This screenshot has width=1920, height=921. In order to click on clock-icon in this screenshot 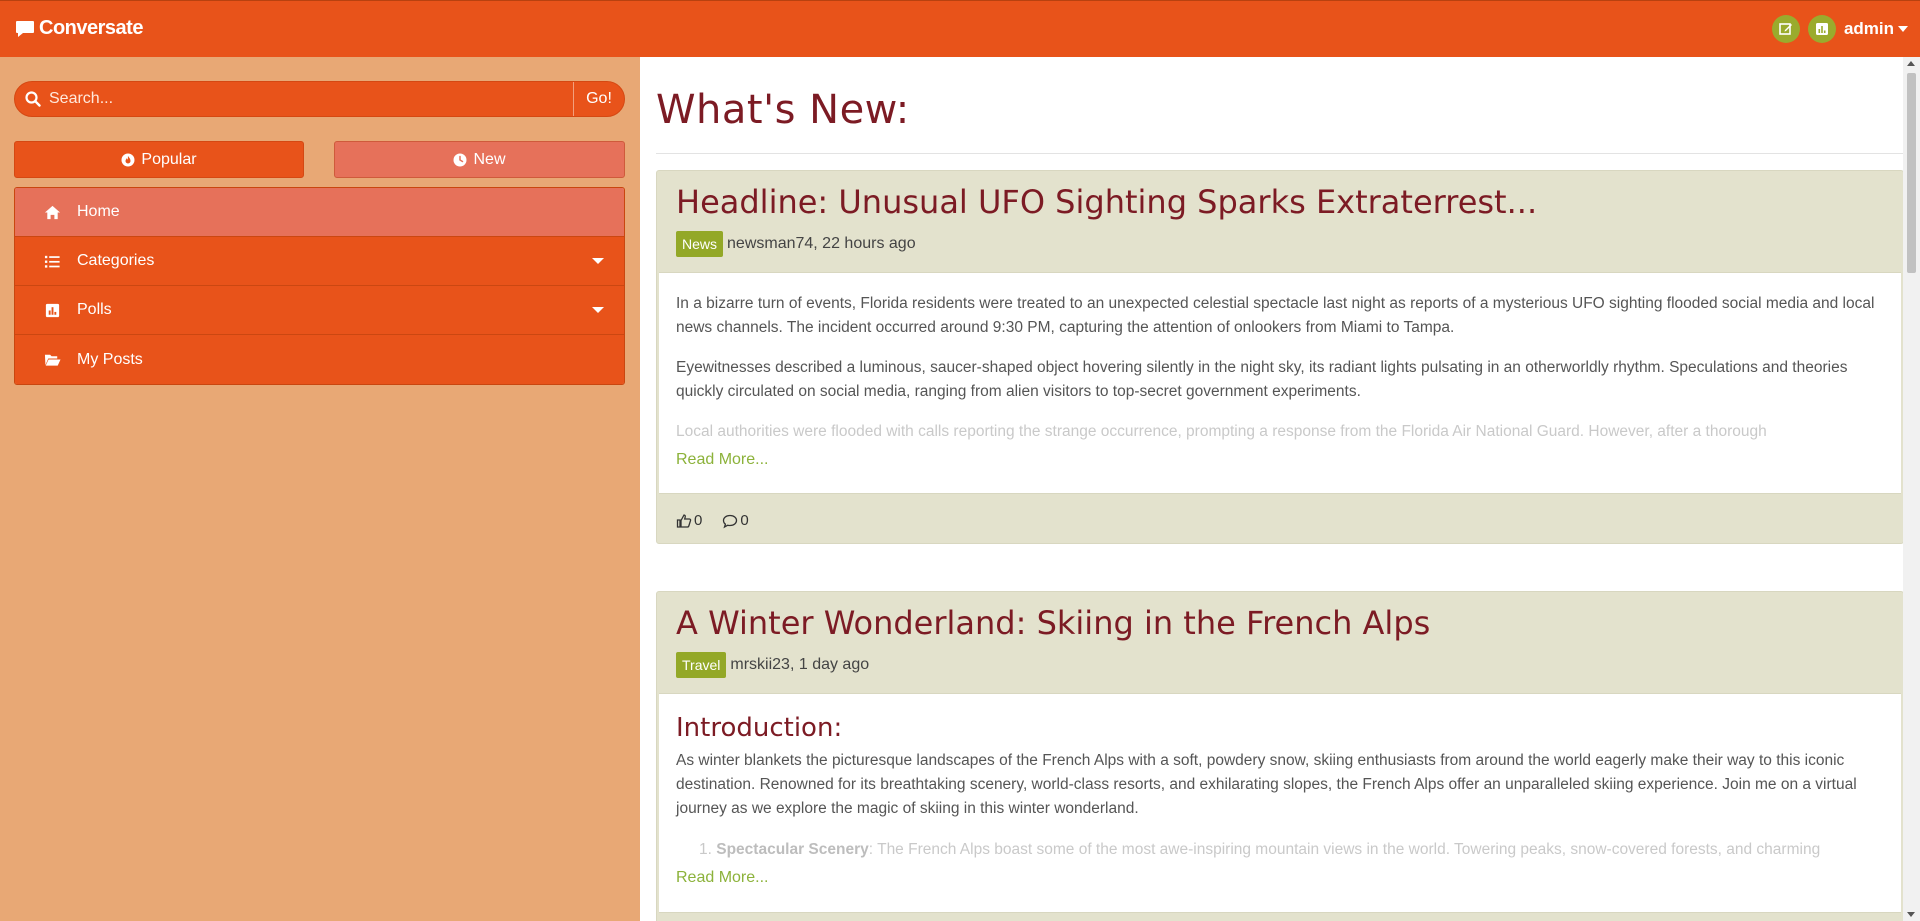, I will do `click(460, 159)`.